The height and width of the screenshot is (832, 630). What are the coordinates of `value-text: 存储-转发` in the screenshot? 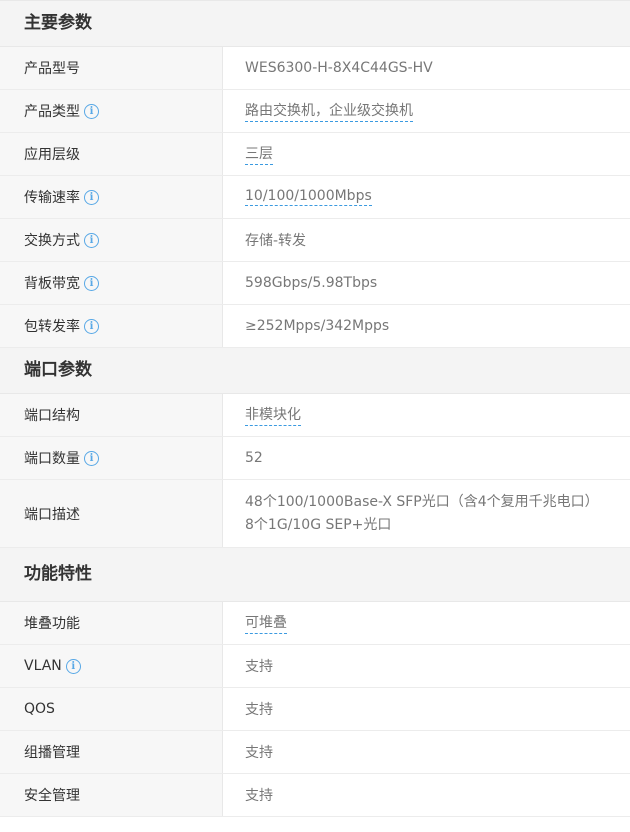 It's located at (276, 241).